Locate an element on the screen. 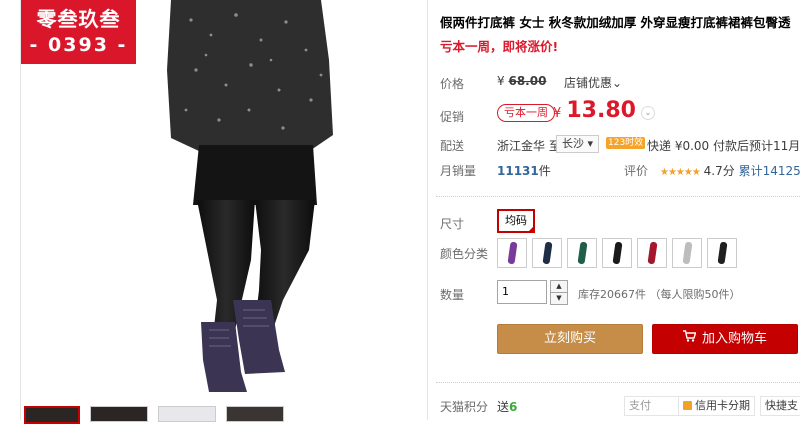 This screenshot has width=800, height=424. promo-expand-icon: ⌄ is located at coordinates (648, 113).